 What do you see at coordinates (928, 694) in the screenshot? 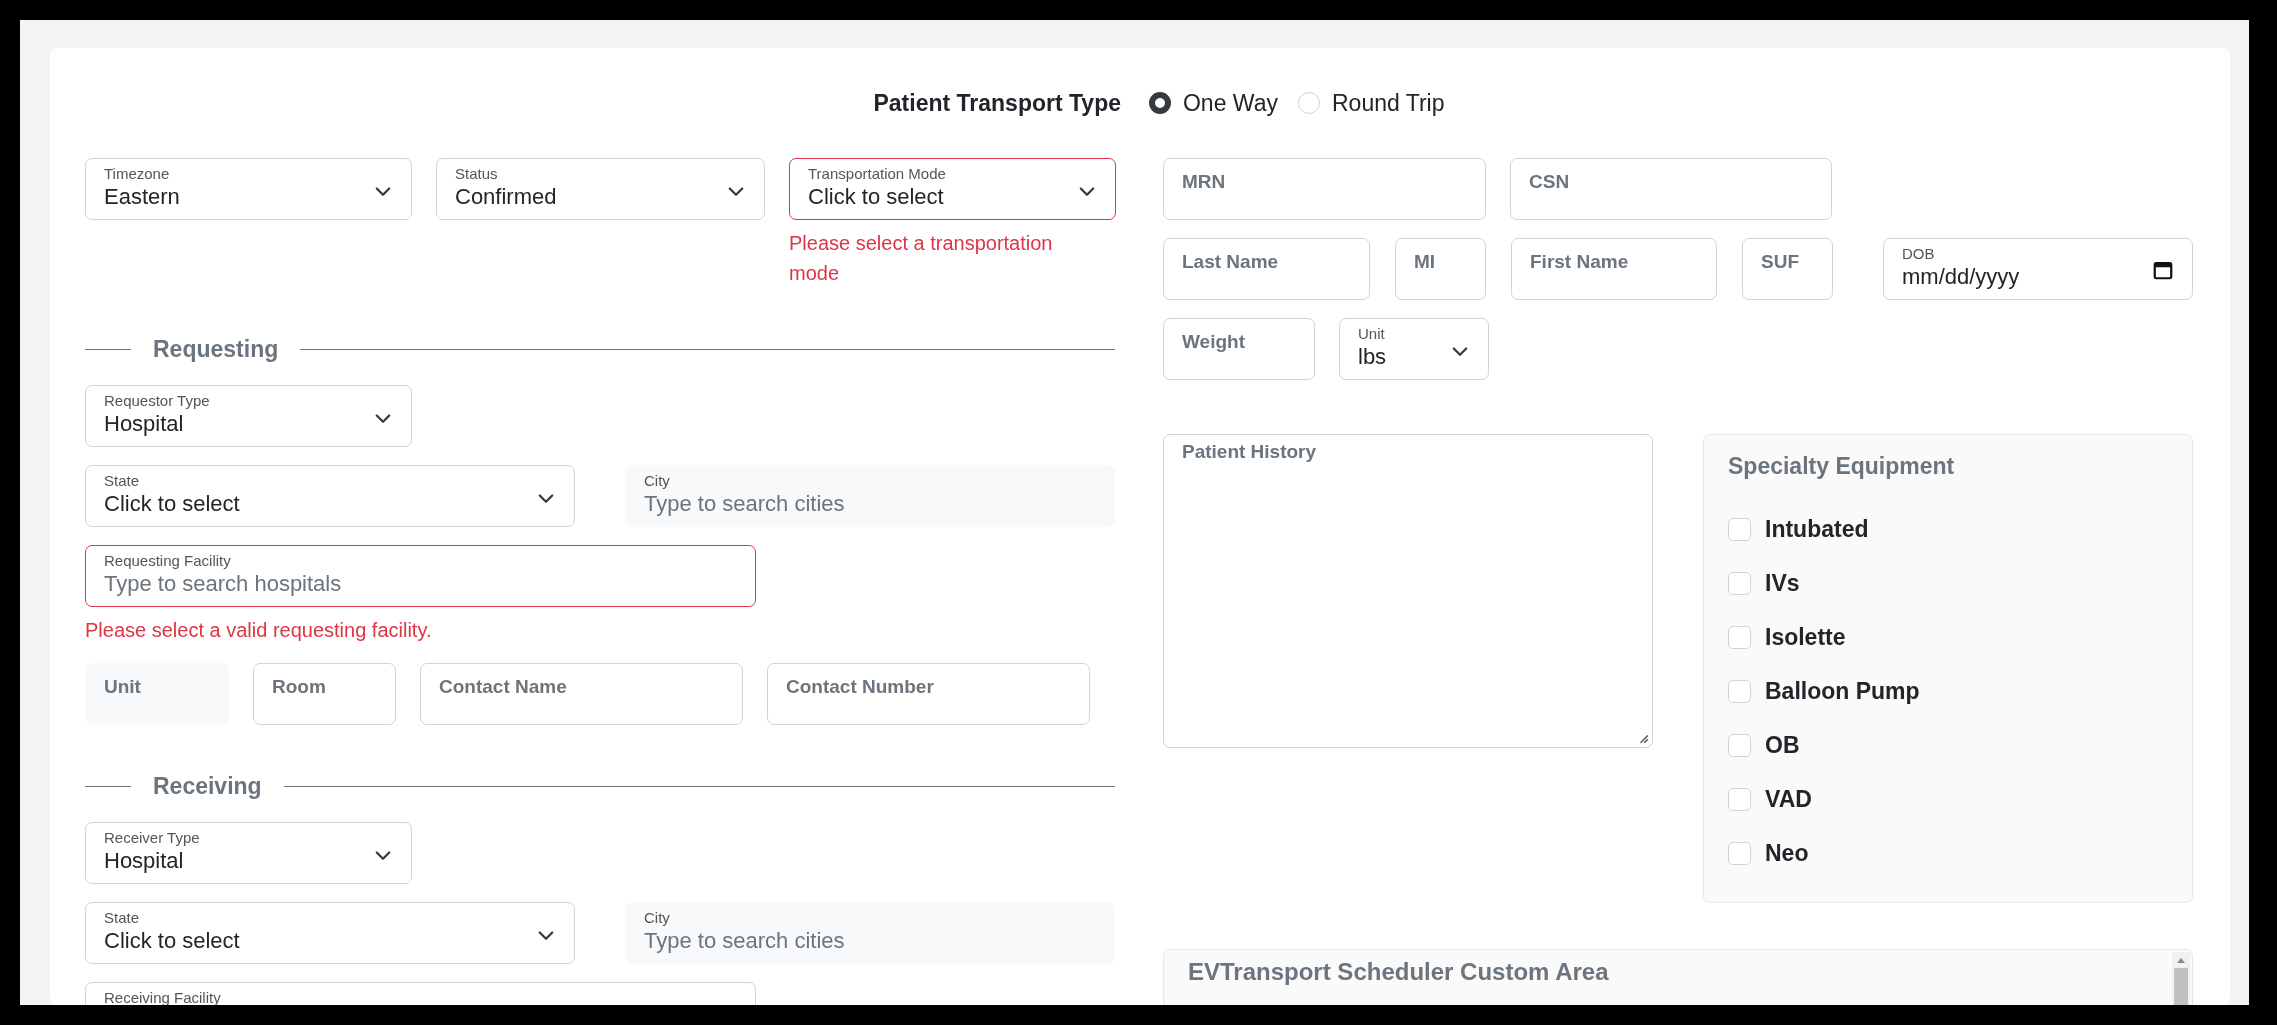
I see `input-field: Contact Number` at bounding box center [928, 694].